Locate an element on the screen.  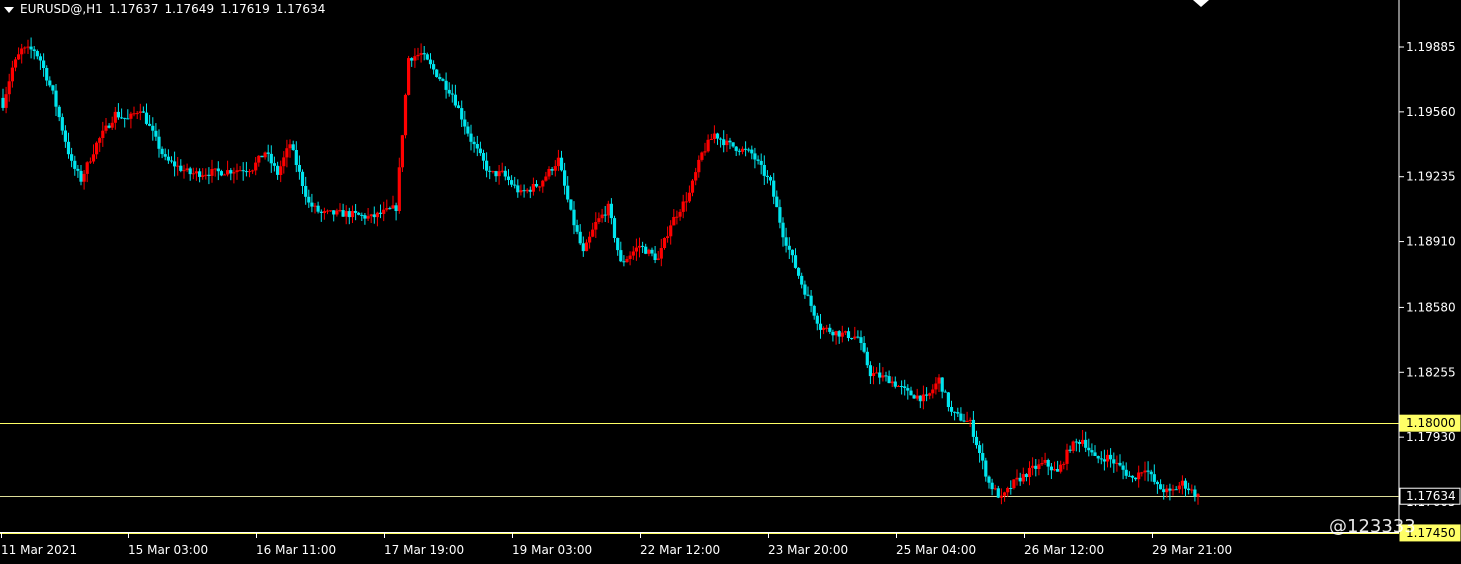
x-tick-label: 22 Mar 12:00 is located at coordinates (680, 550).